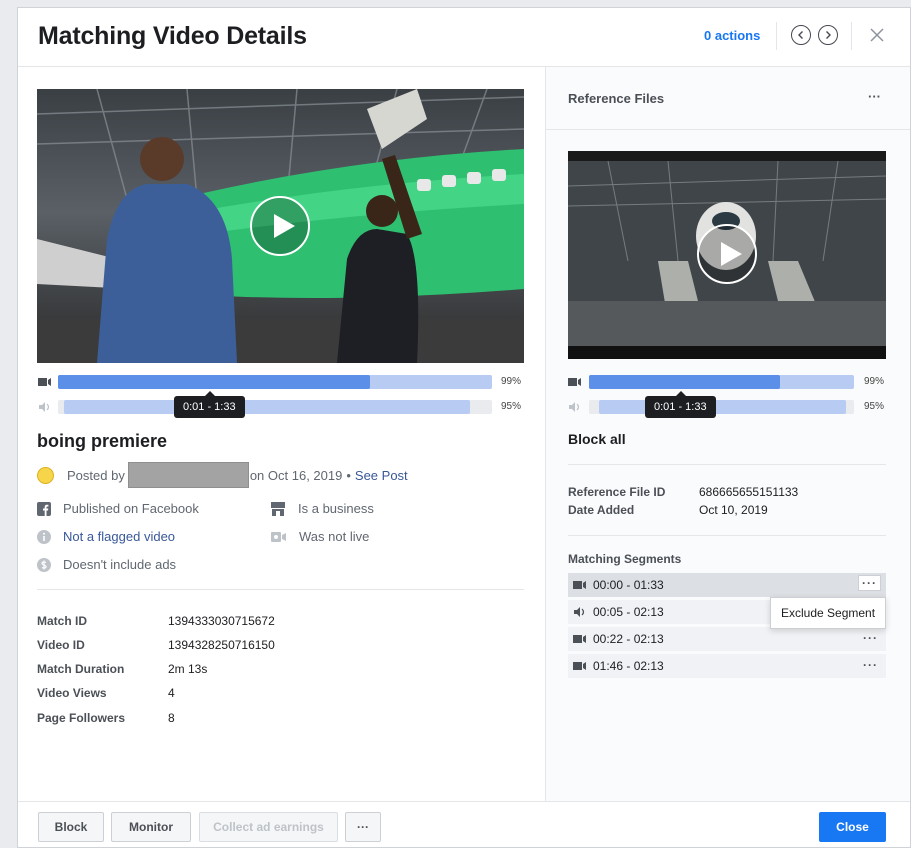 This screenshot has width=911, height=848. I want to click on match-id-label: Match ID, so click(62, 621).